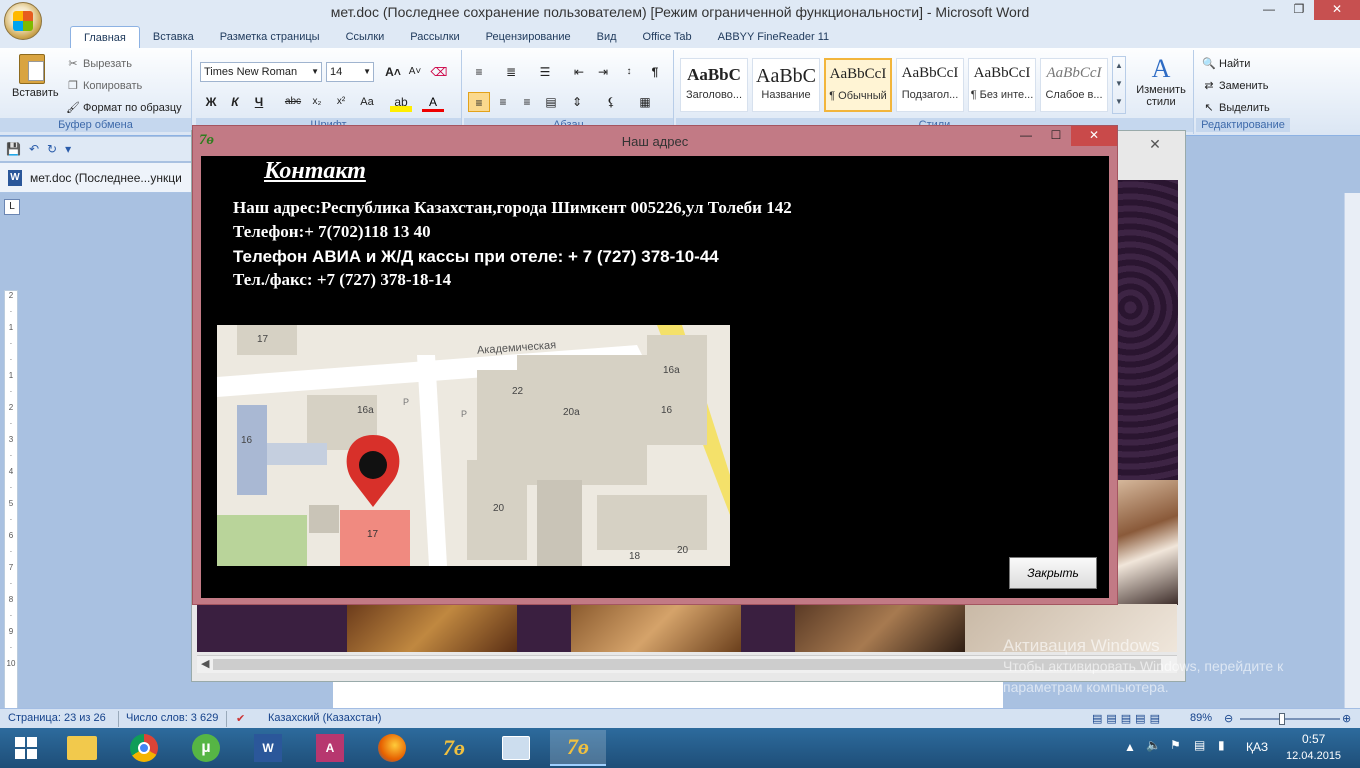  Describe the element at coordinates (1290, 719) in the screenshot. I see `zoom-slider` at that location.